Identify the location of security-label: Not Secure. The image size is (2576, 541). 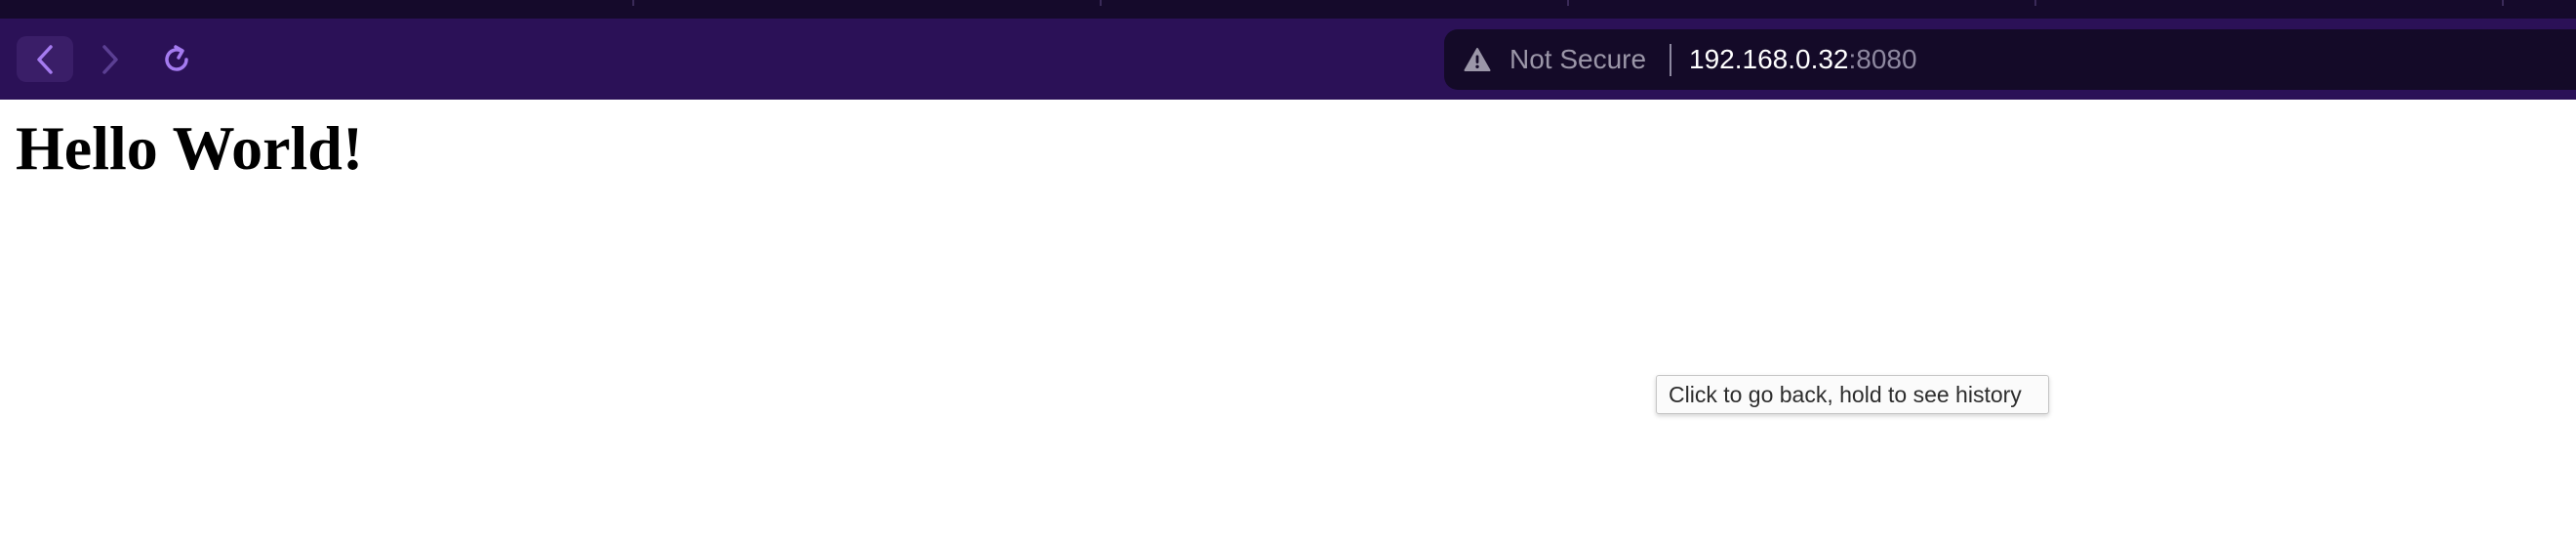
(1577, 59).